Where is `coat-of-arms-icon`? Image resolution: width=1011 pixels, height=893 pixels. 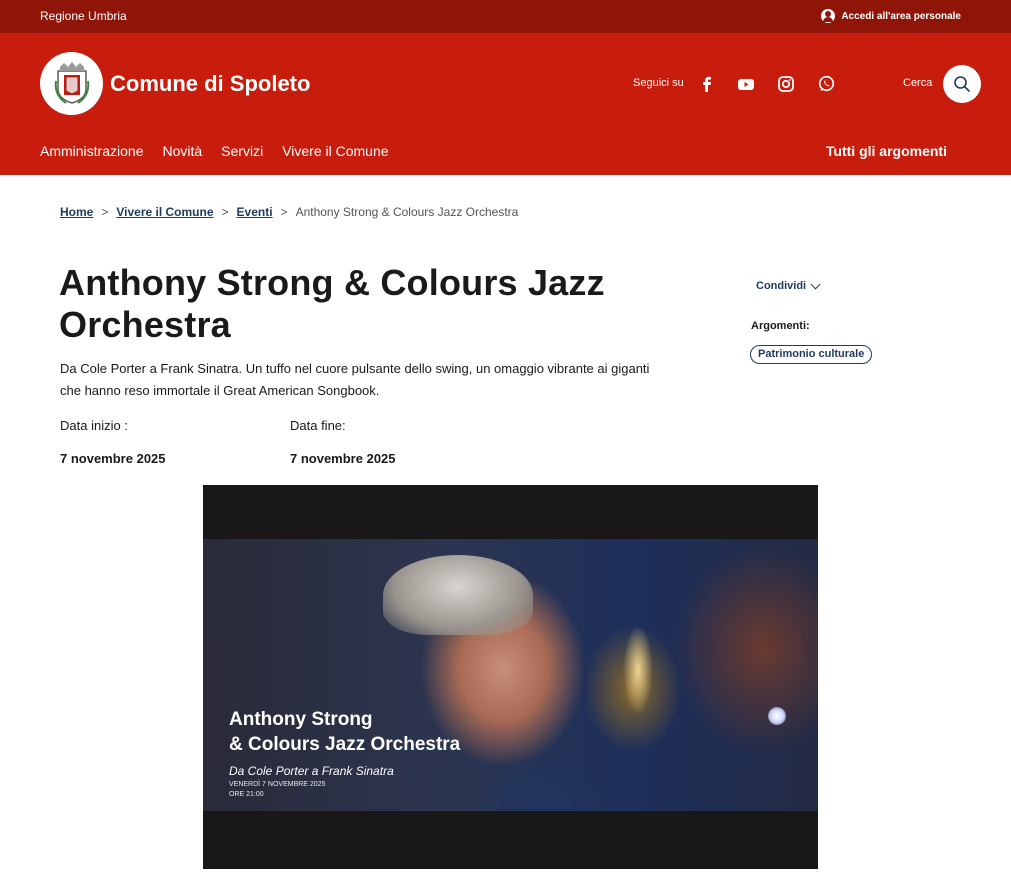
coat-of-arms-icon is located at coordinates (72, 83).